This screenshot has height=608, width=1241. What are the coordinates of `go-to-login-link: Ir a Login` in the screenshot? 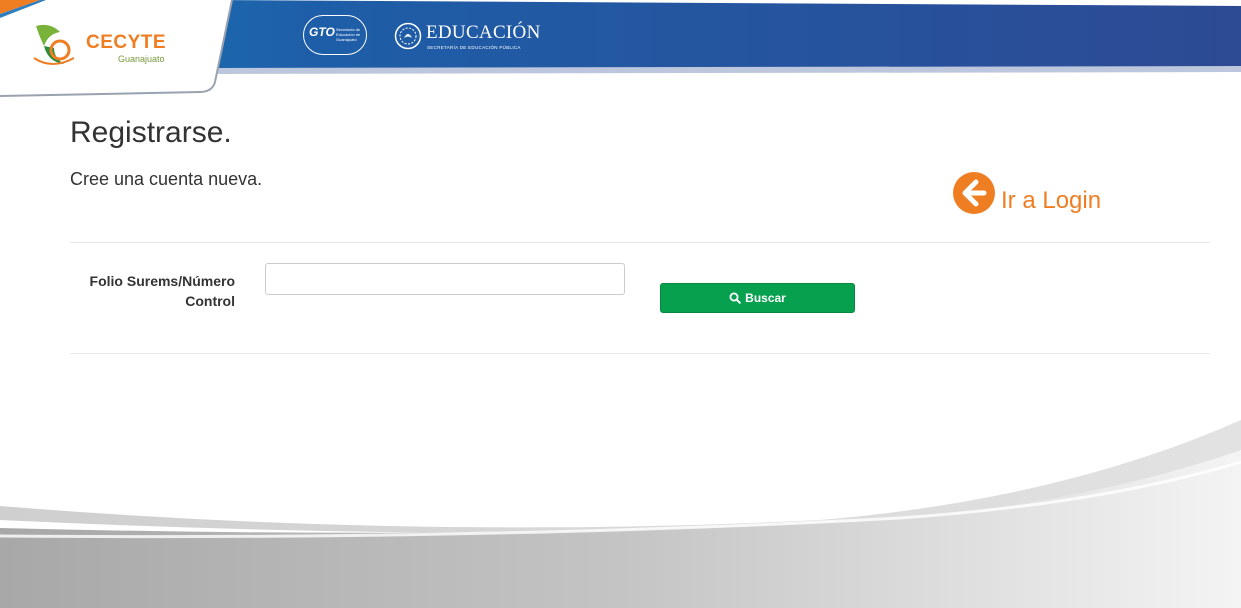 It's located at (1027, 192).